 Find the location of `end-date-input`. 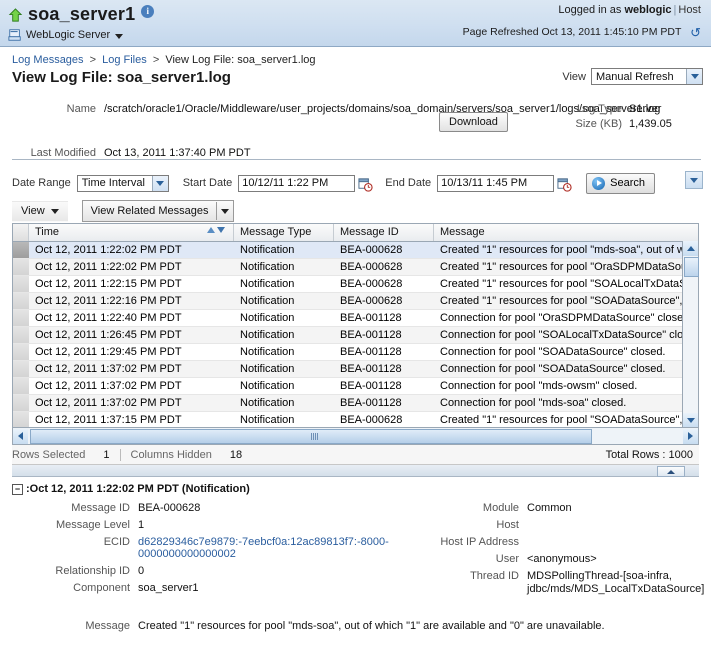

end-date-input is located at coordinates (496, 183).